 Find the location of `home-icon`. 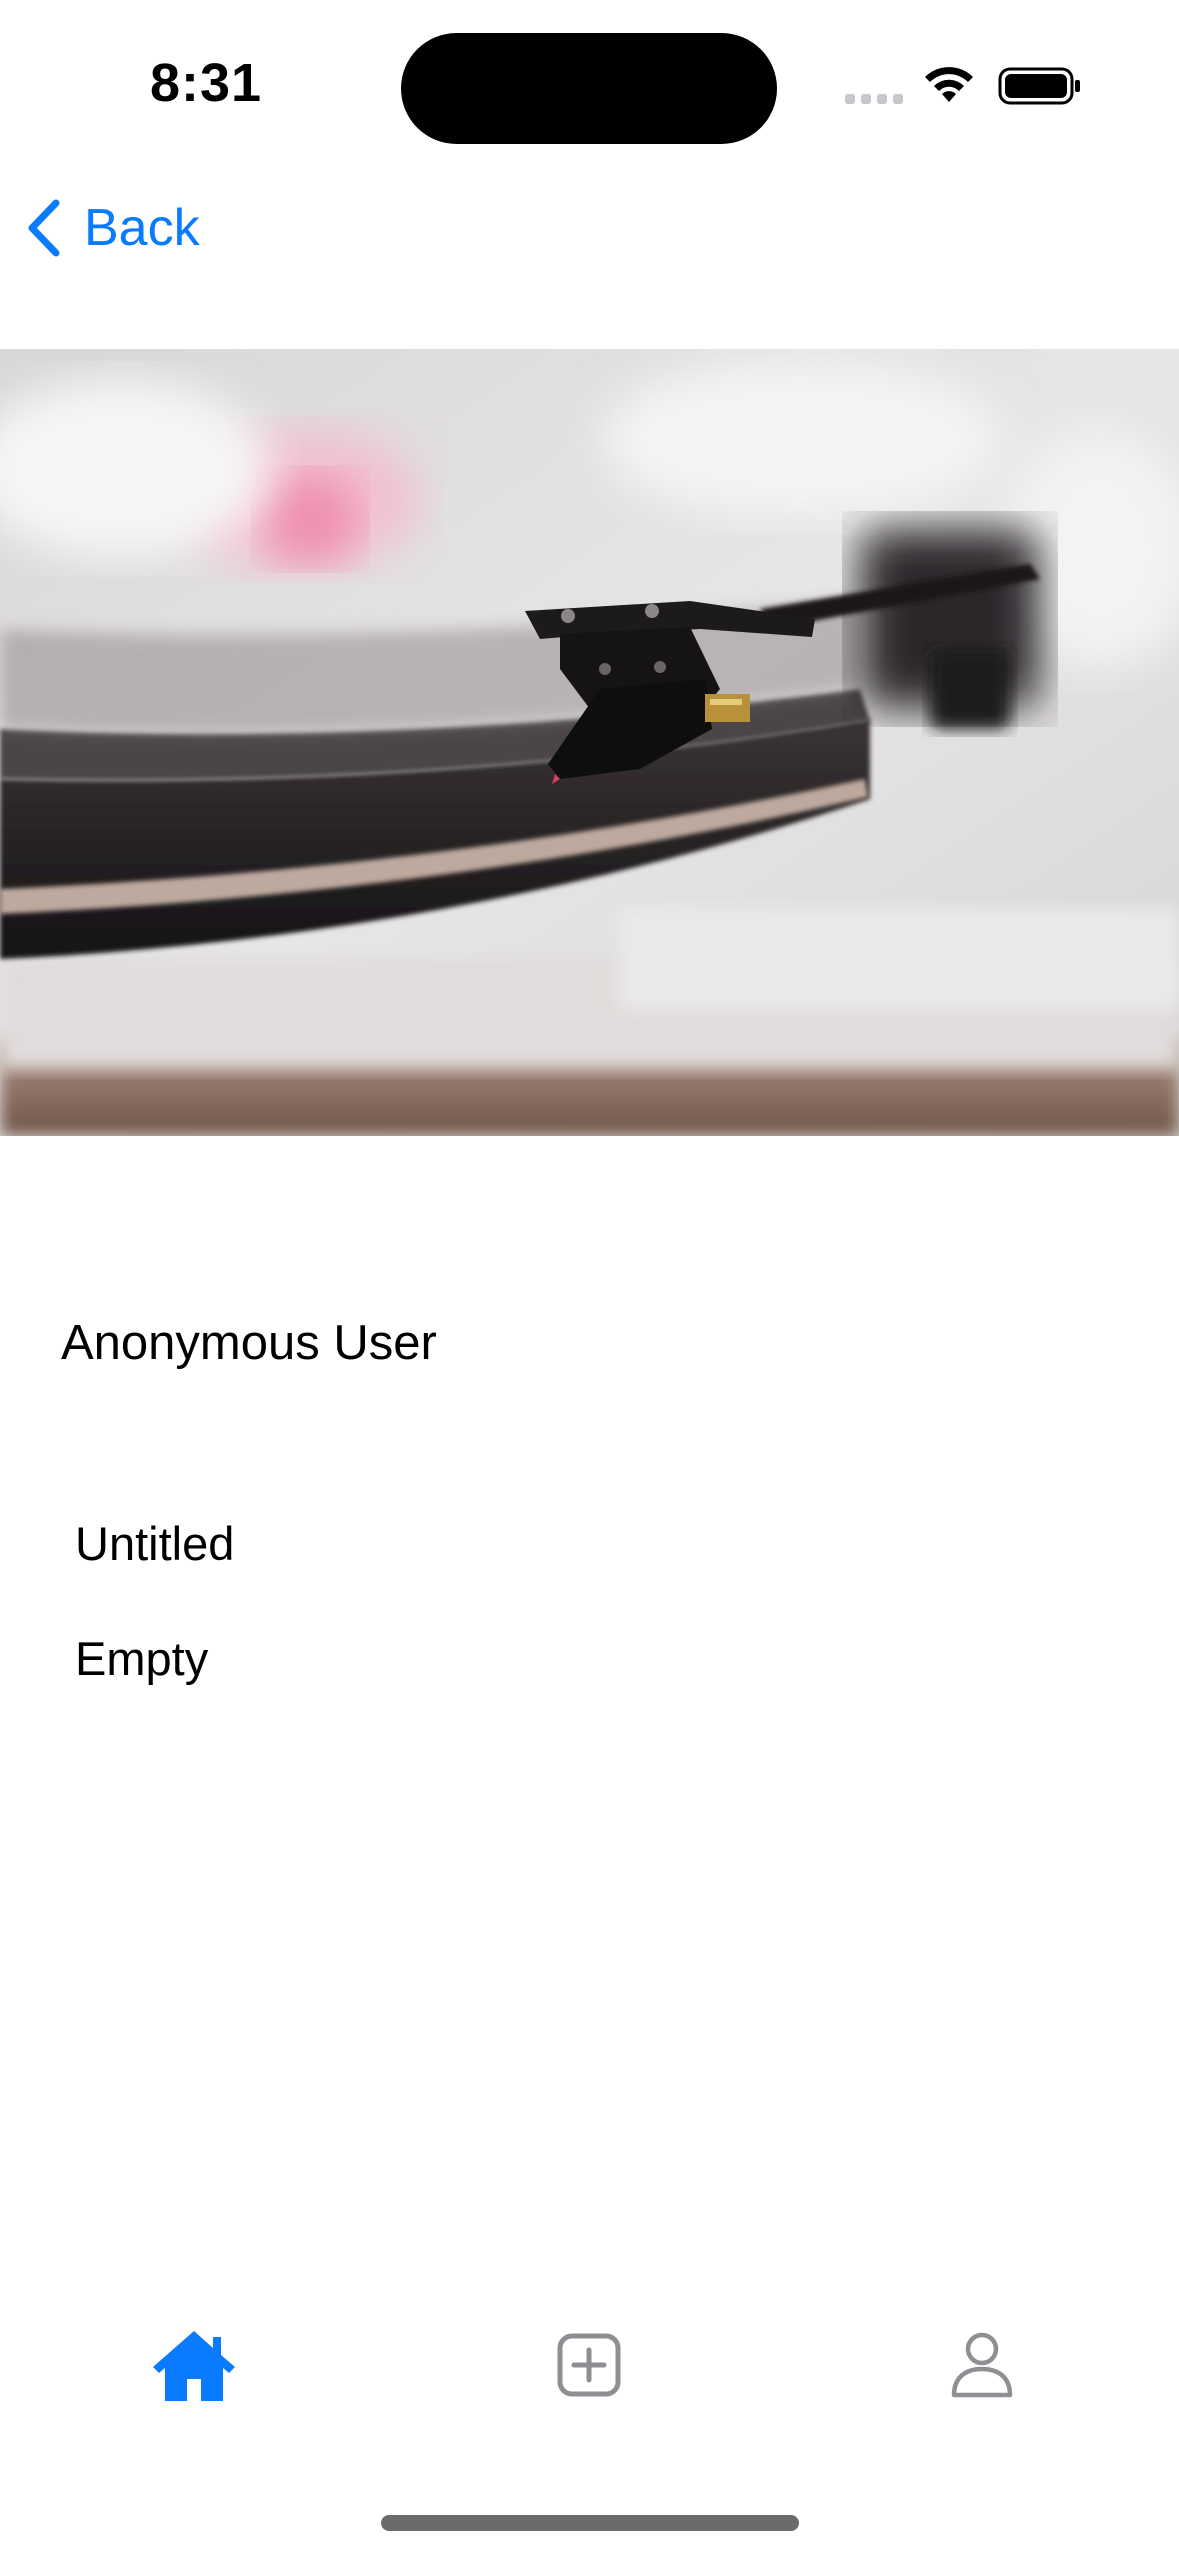

home-icon is located at coordinates (194, 2366).